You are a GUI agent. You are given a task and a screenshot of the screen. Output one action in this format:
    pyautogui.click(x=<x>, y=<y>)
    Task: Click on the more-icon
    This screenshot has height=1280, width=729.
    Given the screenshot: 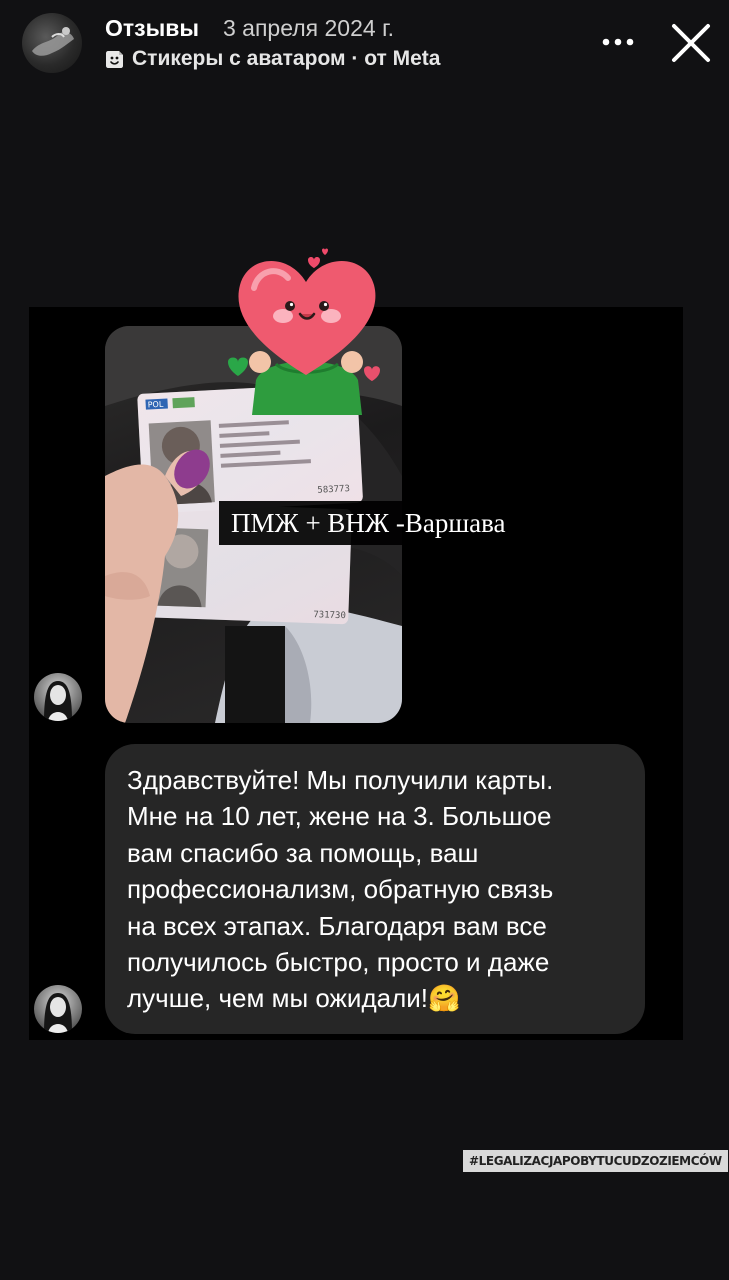 What is the action you would take?
    pyautogui.click(x=618, y=42)
    